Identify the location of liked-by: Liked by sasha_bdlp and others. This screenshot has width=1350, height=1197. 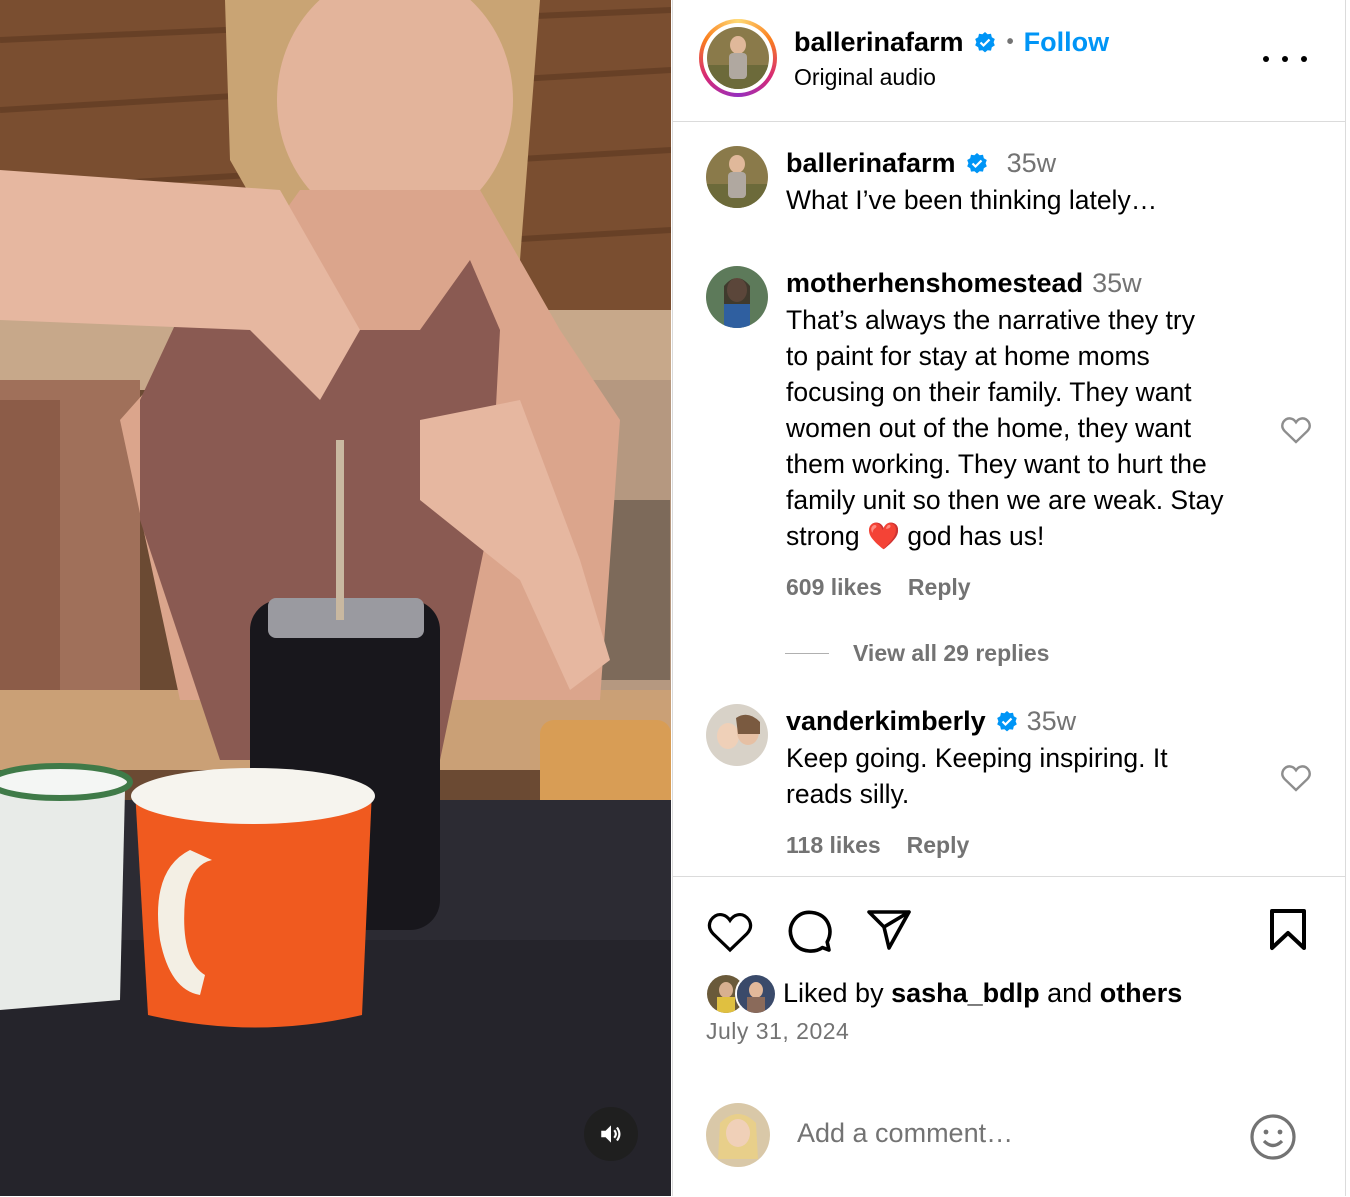
(944, 994).